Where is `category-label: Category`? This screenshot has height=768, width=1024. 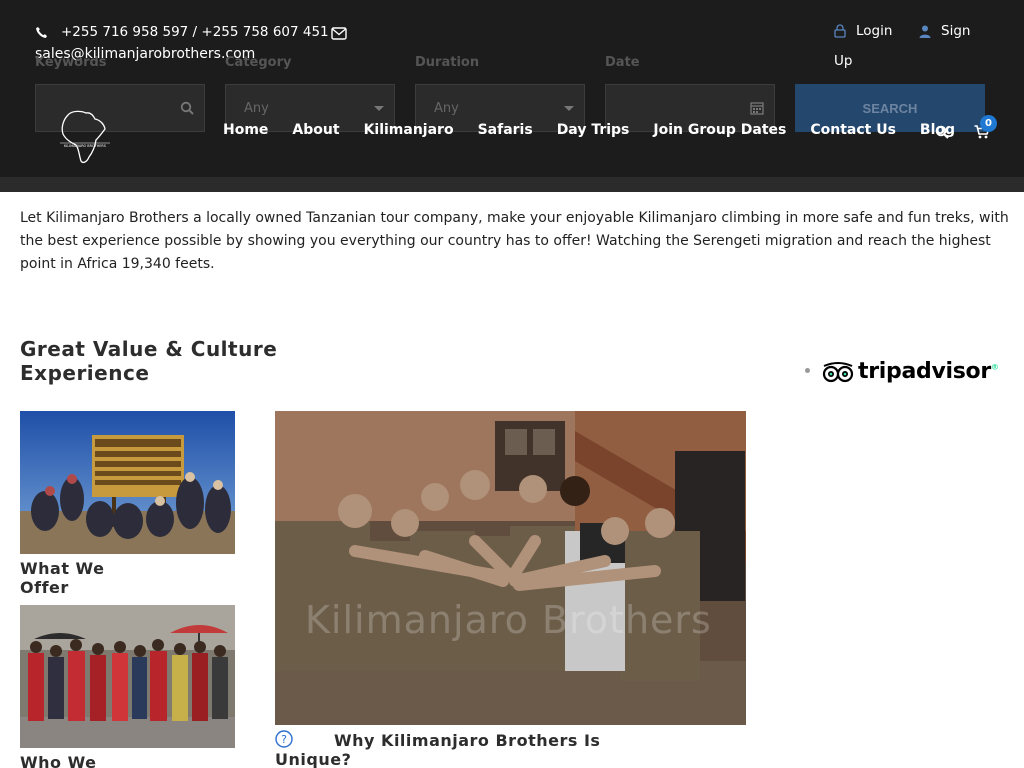 category-label: Category is located at coordinates (258, 62).